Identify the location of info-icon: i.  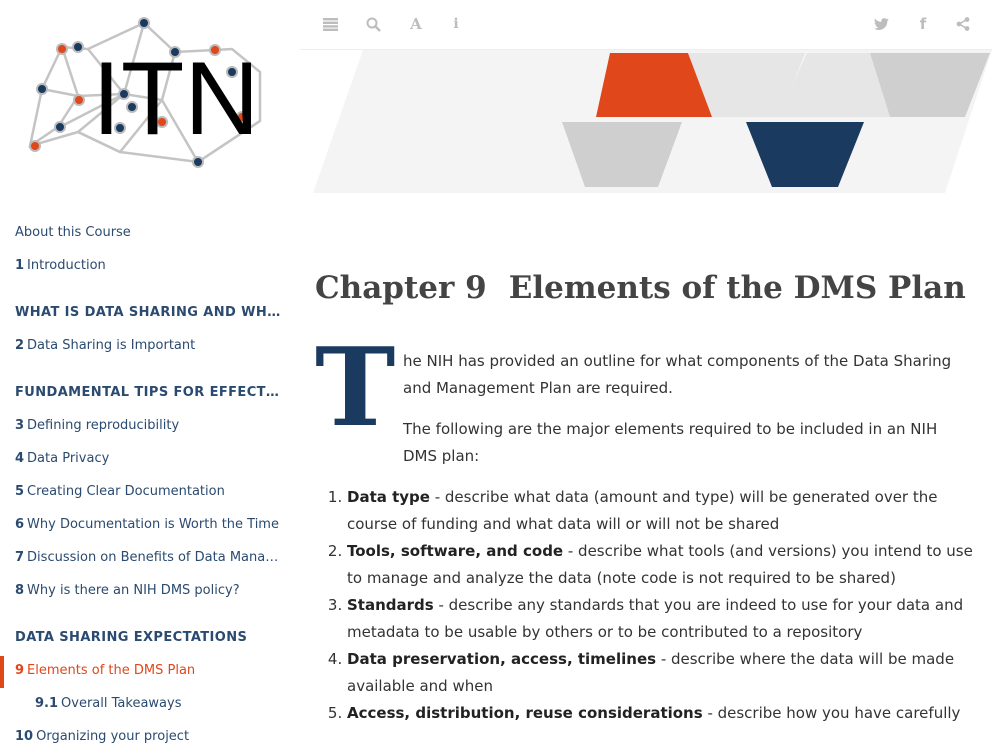
(456, 24).